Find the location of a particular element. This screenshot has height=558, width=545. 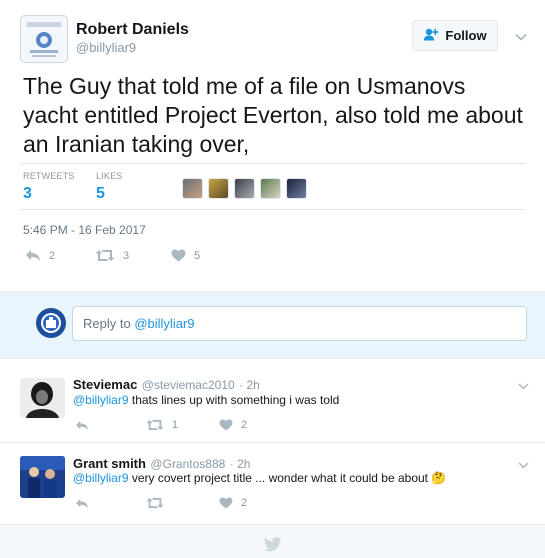

retweets-stat: RETWEETS 3 is located at coordinates (49, 187).